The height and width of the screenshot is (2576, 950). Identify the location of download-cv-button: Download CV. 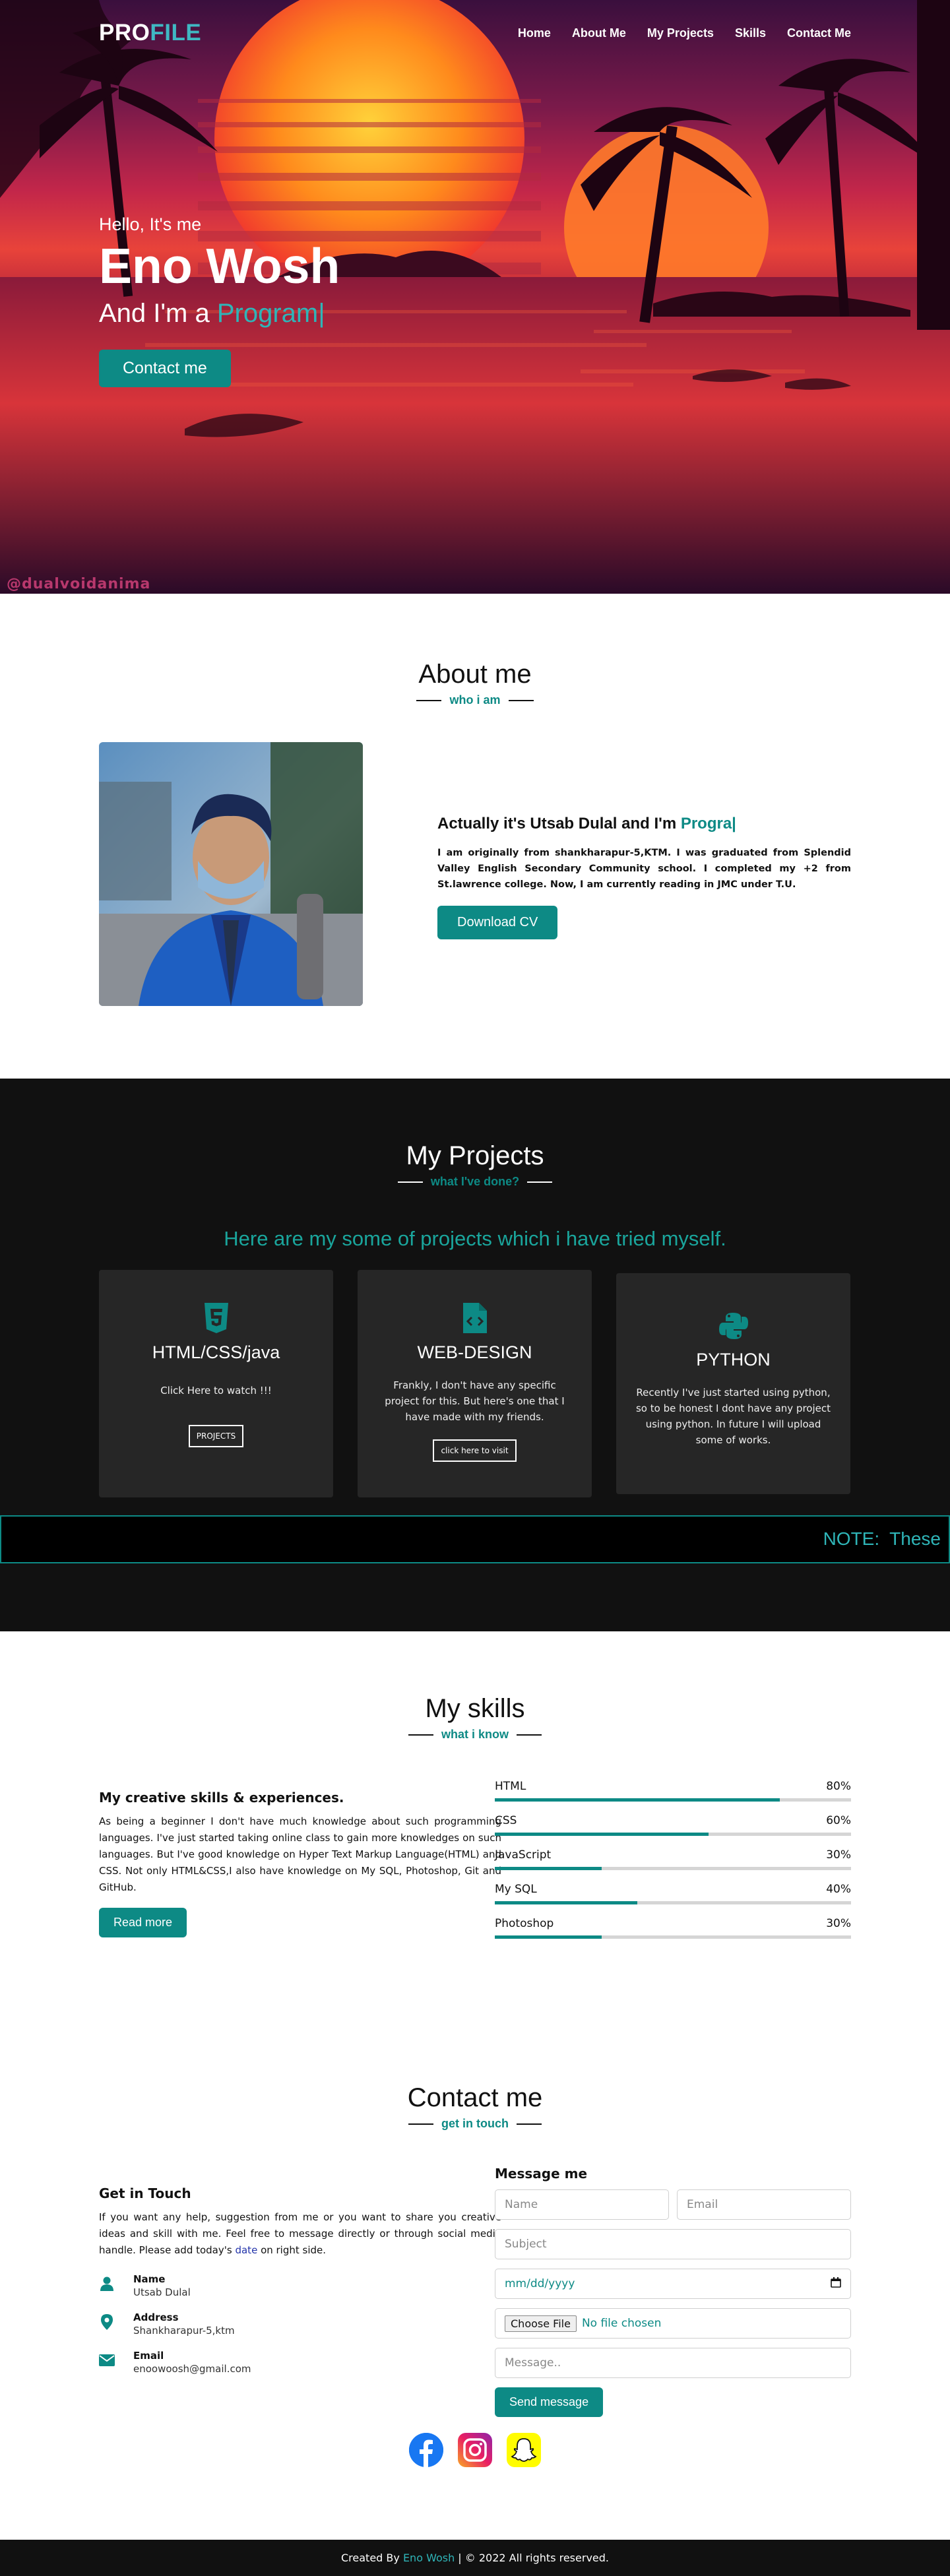
(498, 923).